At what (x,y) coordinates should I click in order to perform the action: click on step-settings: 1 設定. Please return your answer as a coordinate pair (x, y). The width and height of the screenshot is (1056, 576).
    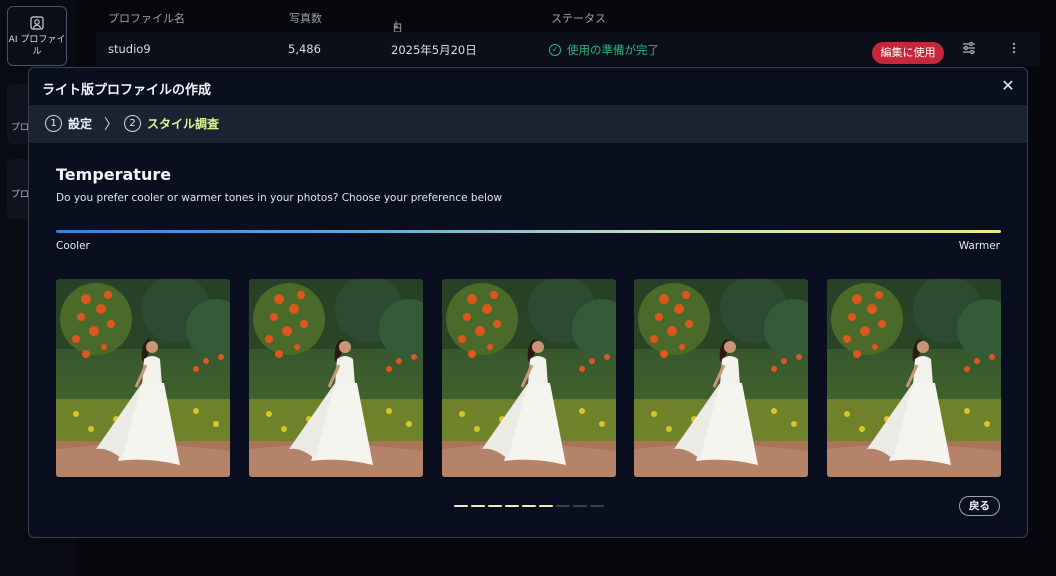
    Looking at the image, I should click on (68, 123).